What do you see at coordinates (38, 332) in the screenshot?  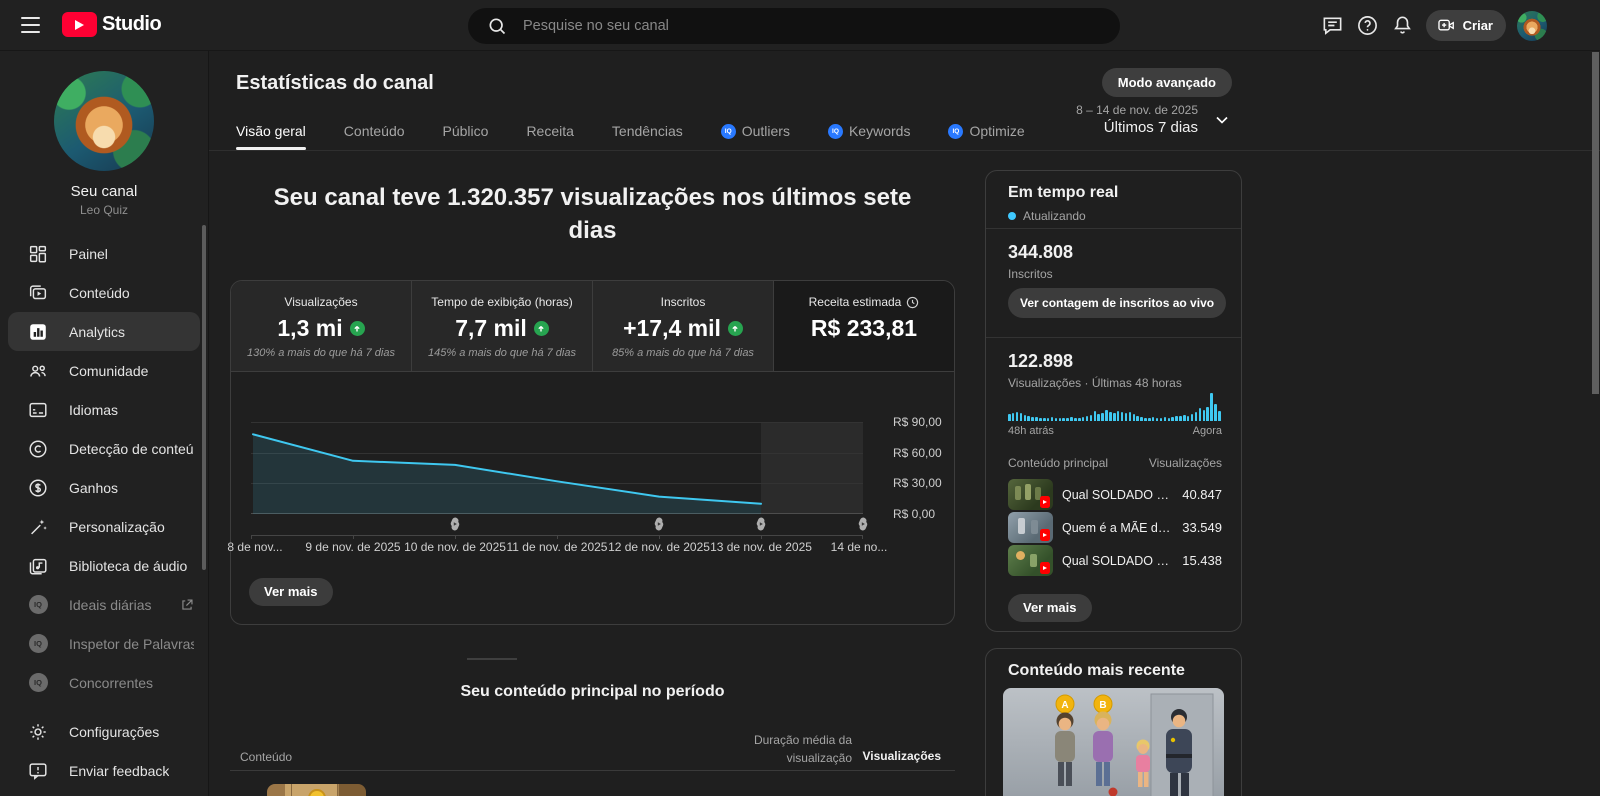 I see `analytics-icon` at bounding box center [38, 332].